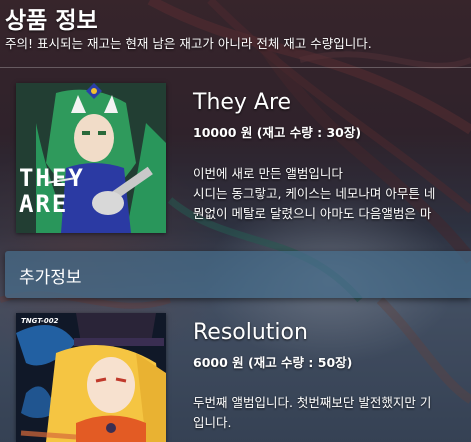 The width and height of the screenshot is (471, 442). What do you see at coordinates (242, 102) in the screenshot?
I see `album-title: They Are` at bounding box center [242, 102].